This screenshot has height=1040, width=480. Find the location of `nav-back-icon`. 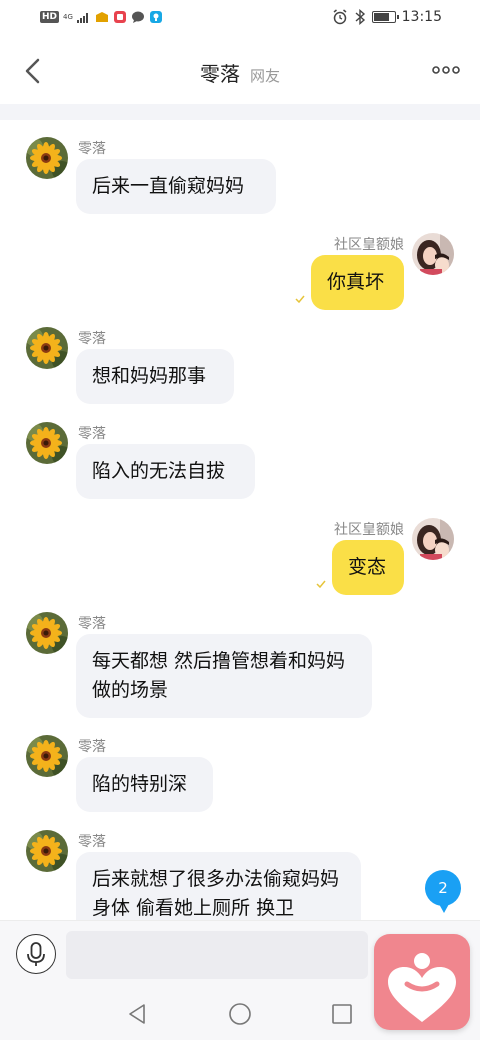

nav-back-icon is located at coordinates (138, 1014).